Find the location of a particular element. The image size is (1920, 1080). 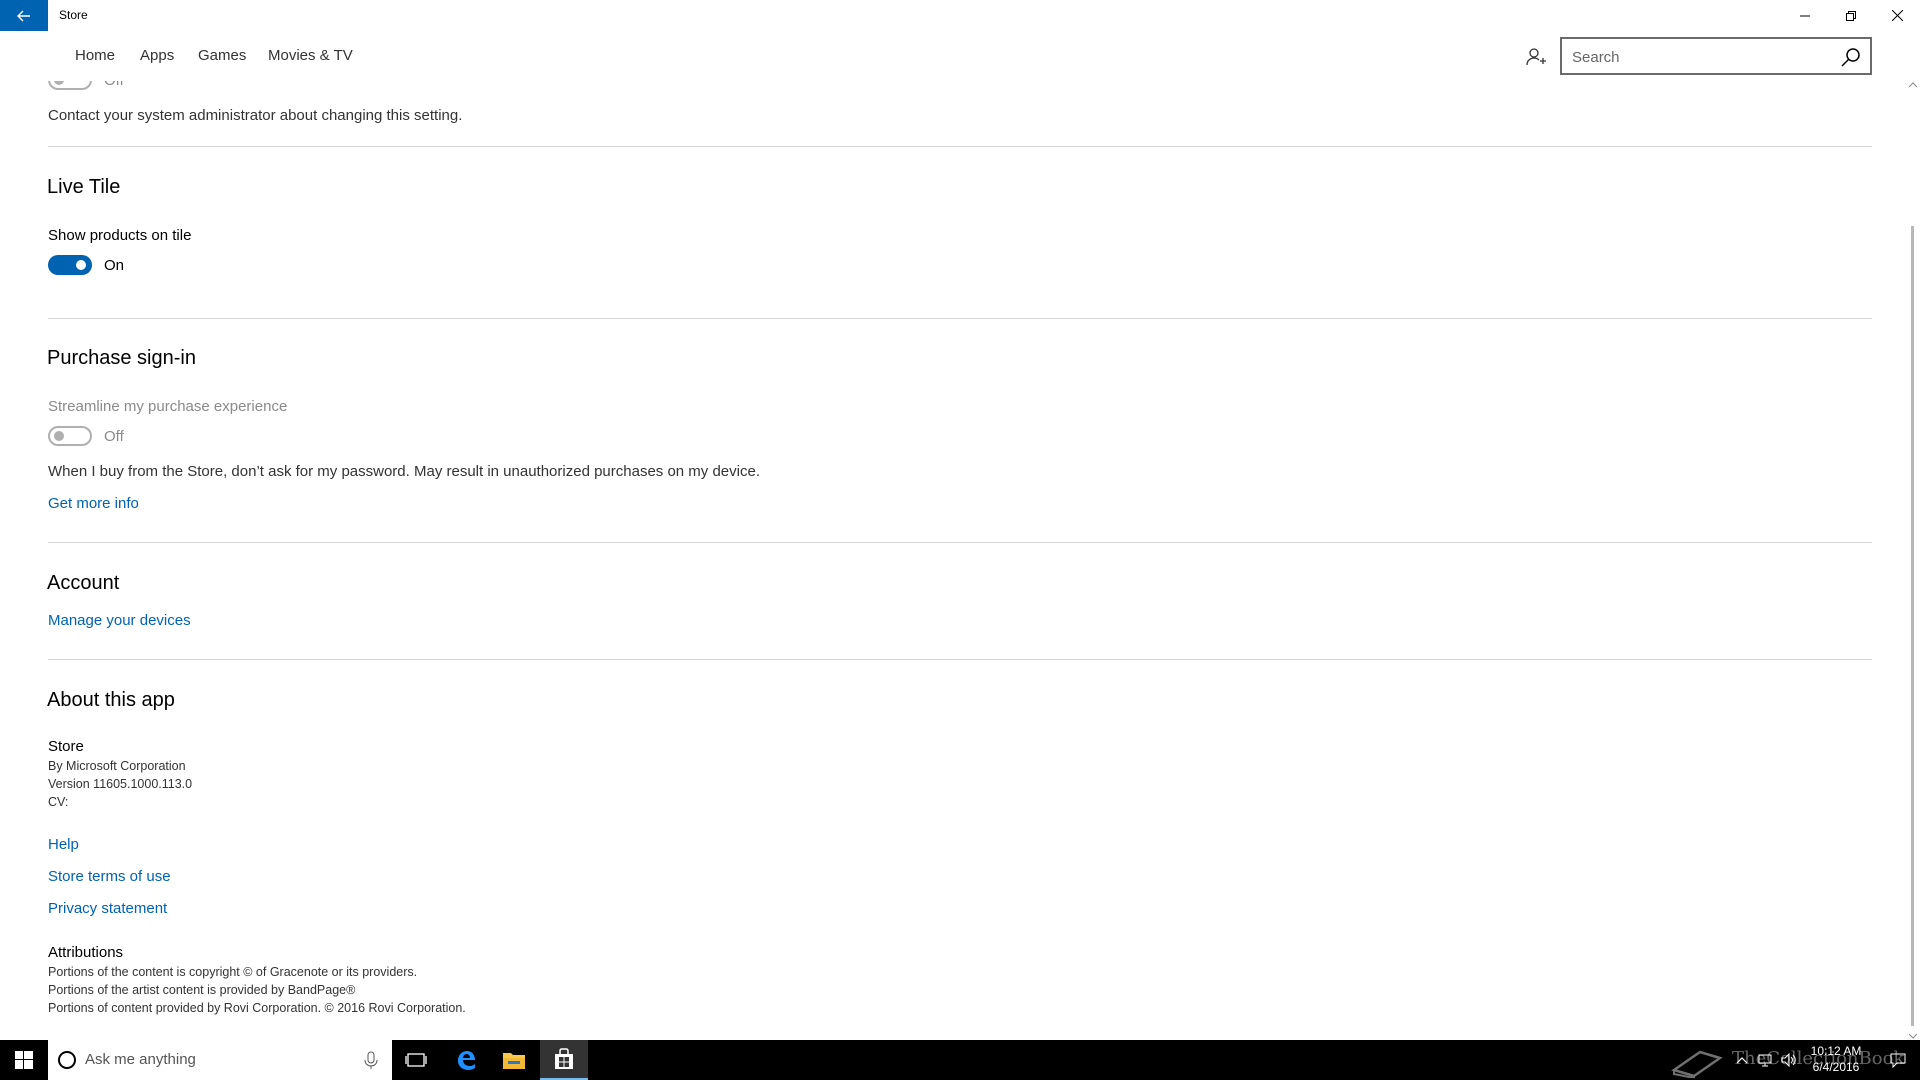

search-box is located at coordinates (1716, 56).